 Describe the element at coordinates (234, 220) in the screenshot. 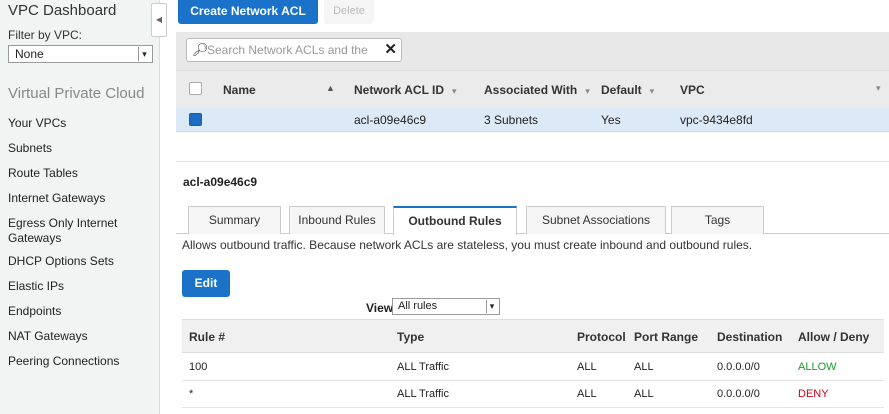

I see `tab-summary: Summary` at that location.